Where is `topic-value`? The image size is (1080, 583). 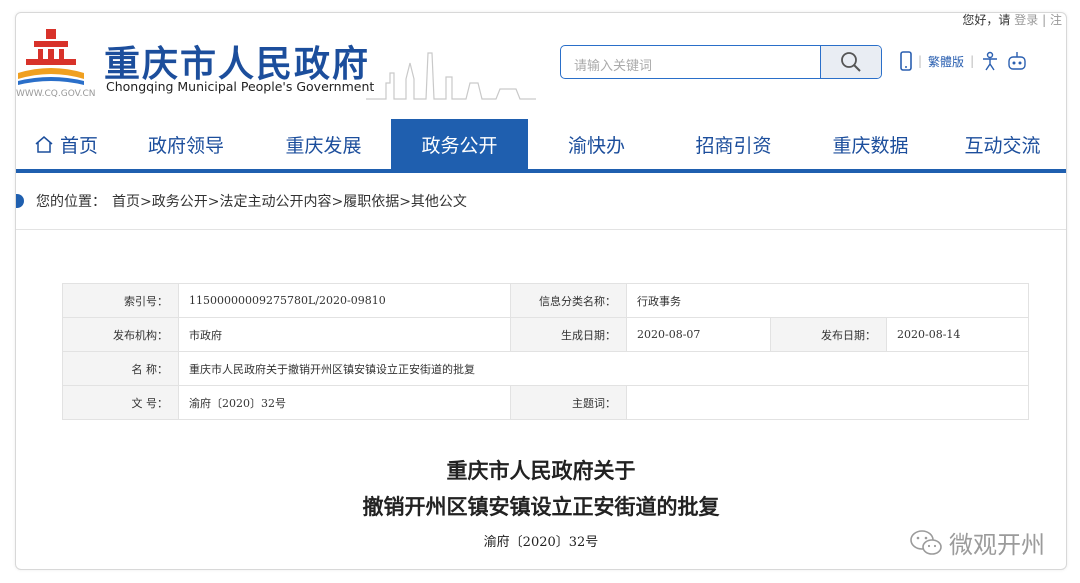
topic-value is located at coordinates (827, 402).